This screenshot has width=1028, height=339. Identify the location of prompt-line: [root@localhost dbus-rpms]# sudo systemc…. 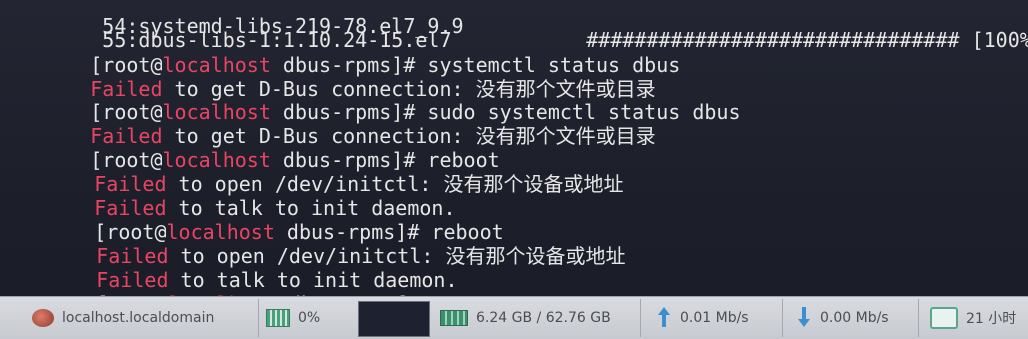
(379, 100).